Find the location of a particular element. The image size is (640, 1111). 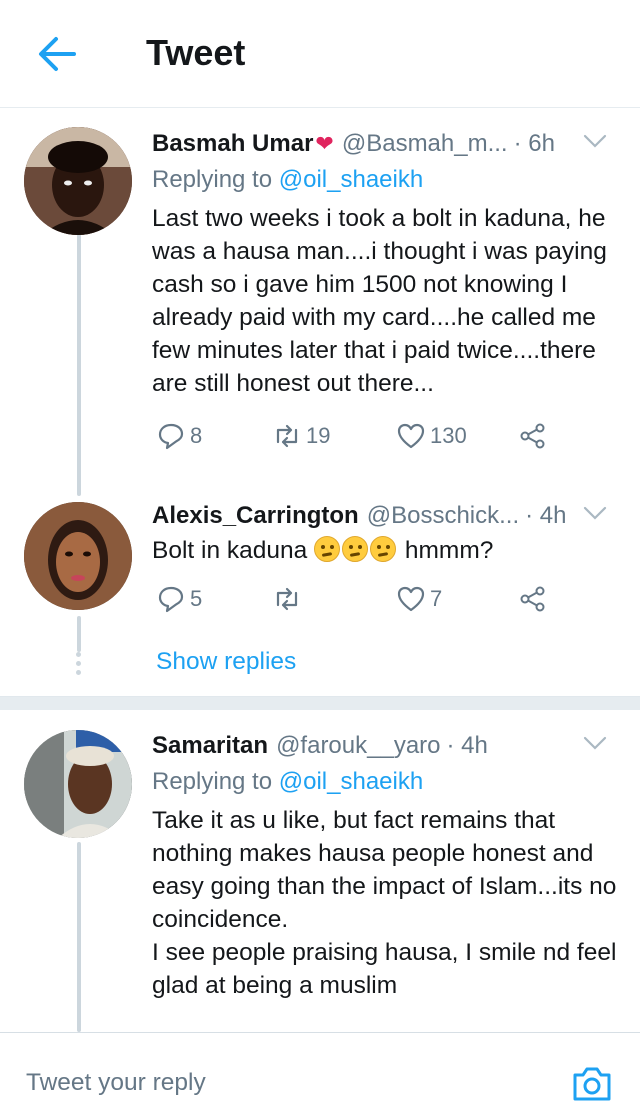

like-count: 130 is located at coordinates (448, 435).